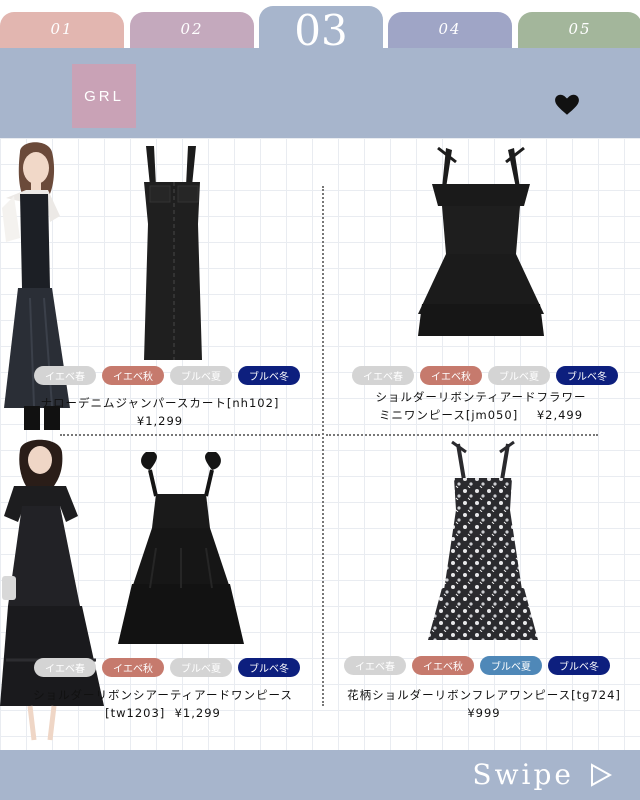 The height and width of the screenshot is (800, 640). I want to click on tab-02: 02, so click(192, 32).